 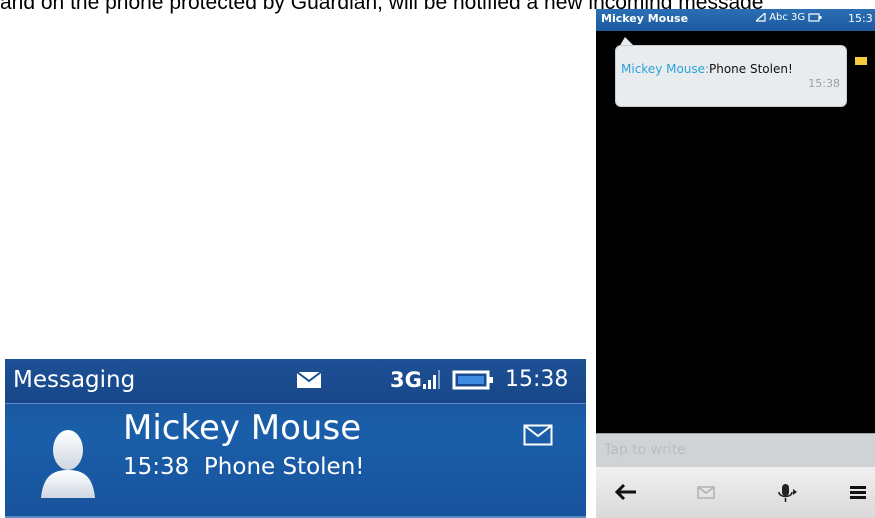 I want to click on status-icons: Abc 3G, so click(x=788, y=17).